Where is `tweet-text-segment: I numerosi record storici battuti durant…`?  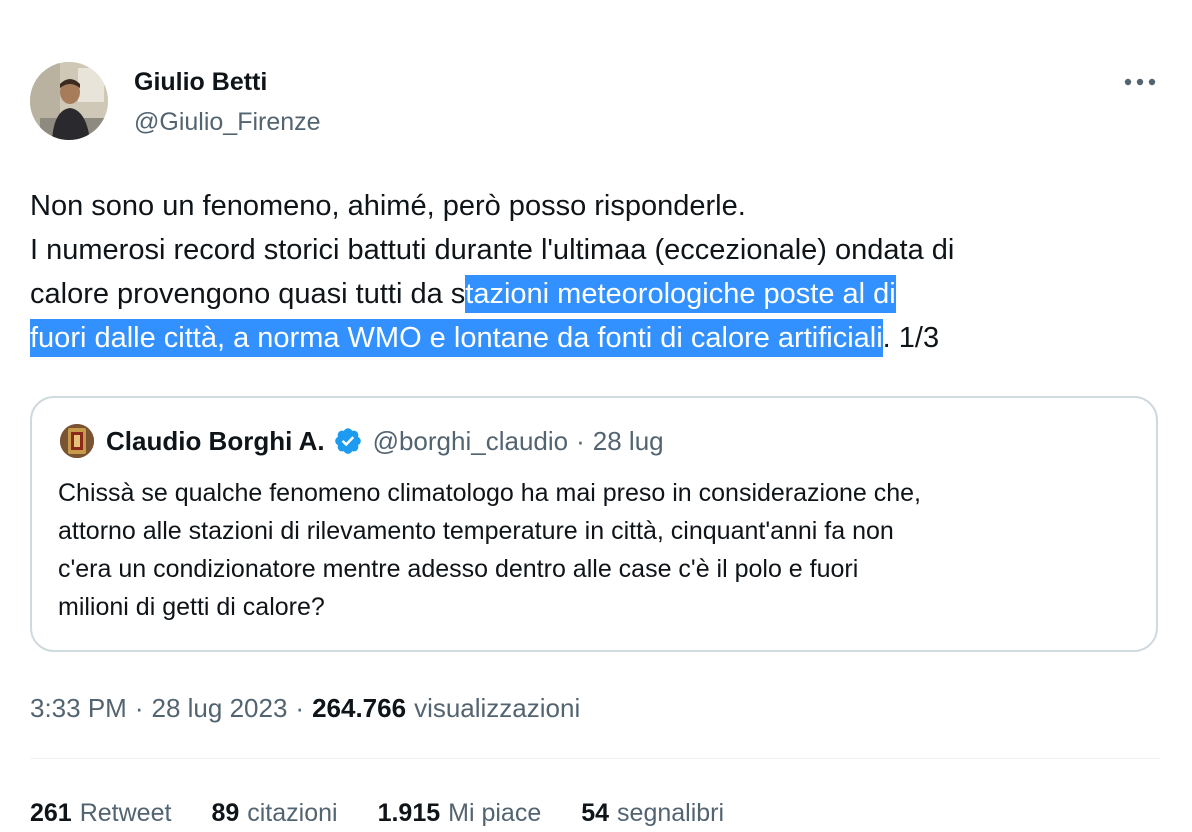 tweet-text-segment: I numerosi record storici battuti durant… is located at coordinates (492, 250).